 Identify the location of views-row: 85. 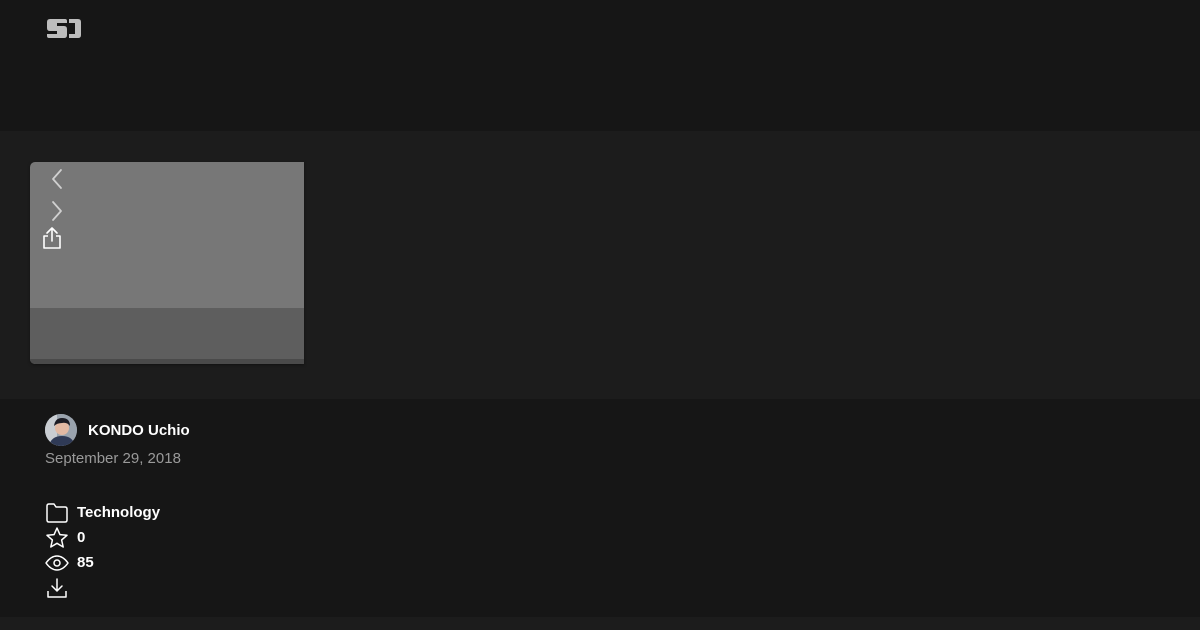
(102, 562).